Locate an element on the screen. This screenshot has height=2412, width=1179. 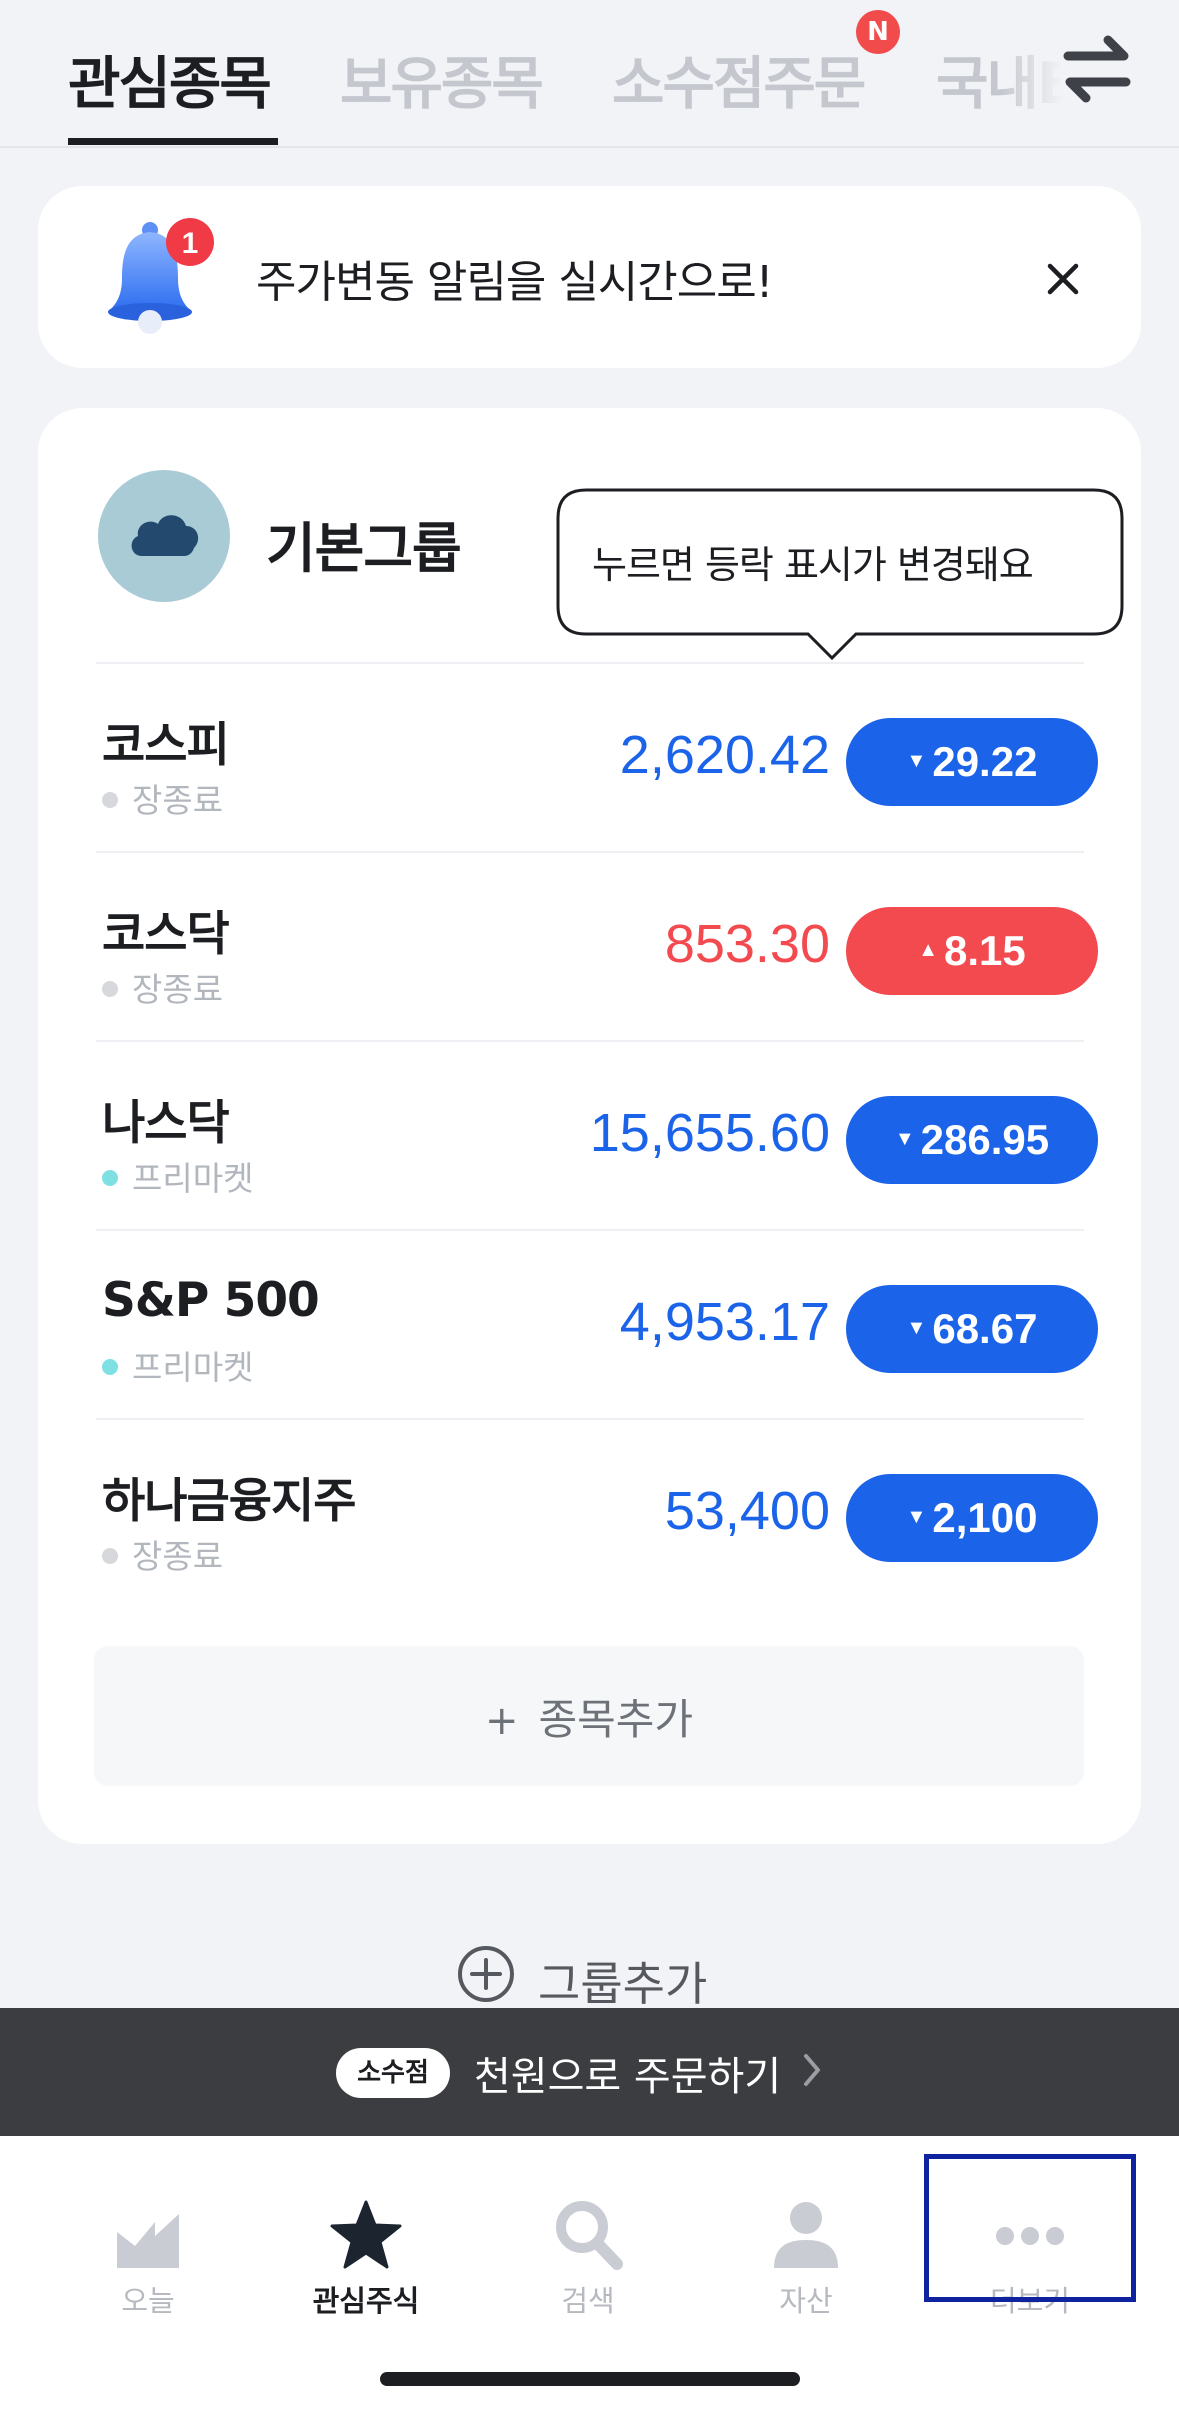
change-pill: ▼ 286.95 is located at coordinates (972, 1140).